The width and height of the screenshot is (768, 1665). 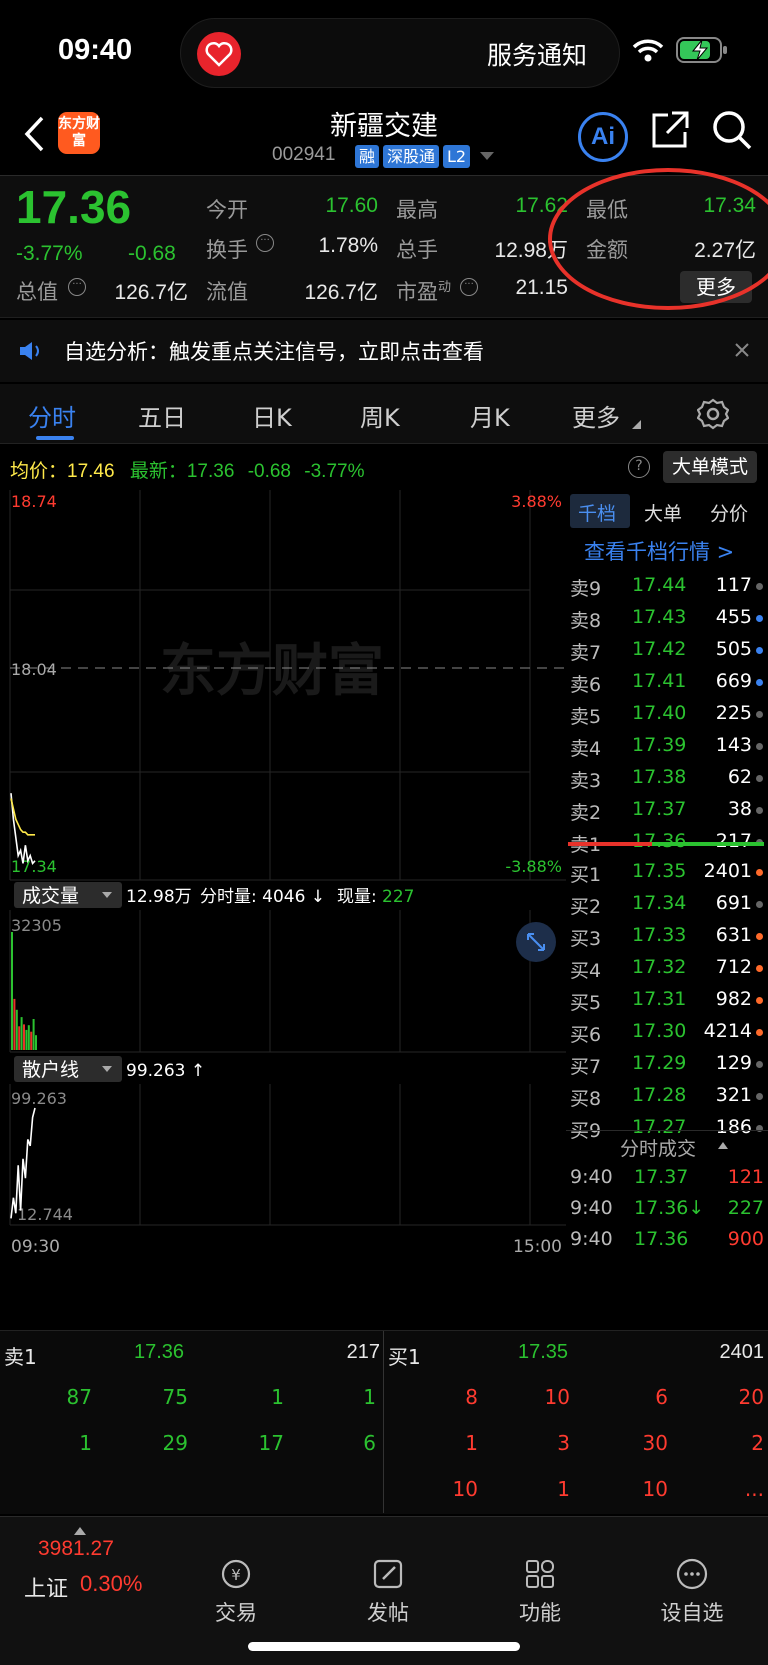 I want to click on nav-bar: 东方财富 新疆交建 002941 融 深股通 L2 Ai, so click(x=384, y=138).